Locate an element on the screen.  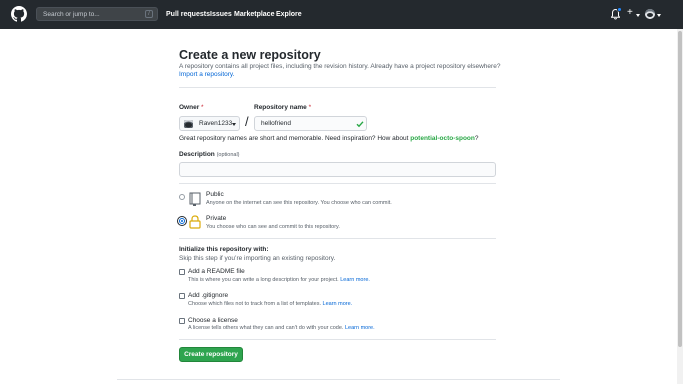
public-title: Public is located at coordinates (215, 194).